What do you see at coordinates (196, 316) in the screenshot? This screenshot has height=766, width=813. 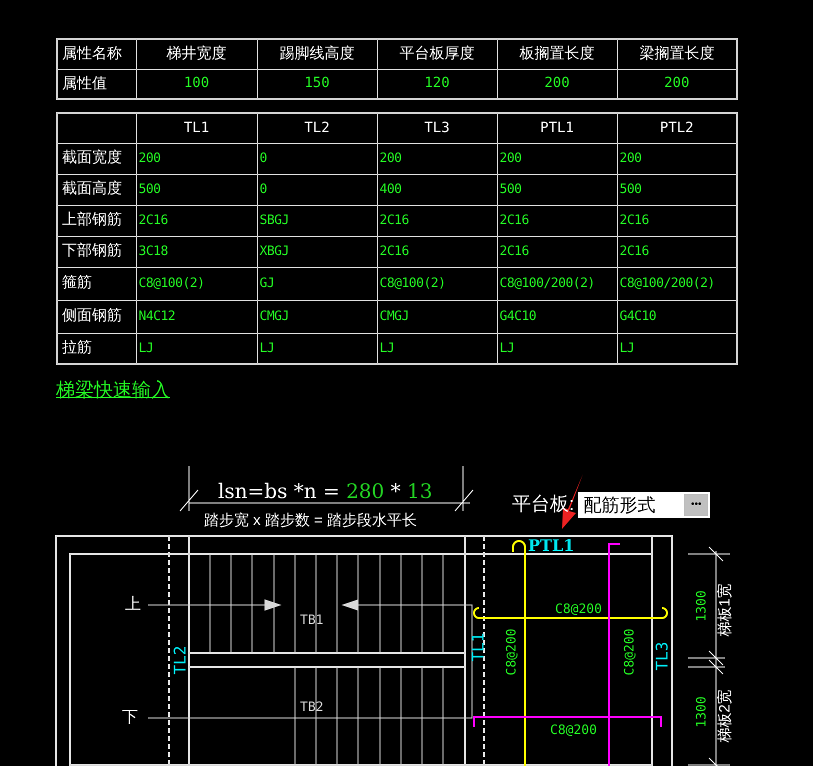 I see `table-cell: N4C12` at bounding box center [196, 316].